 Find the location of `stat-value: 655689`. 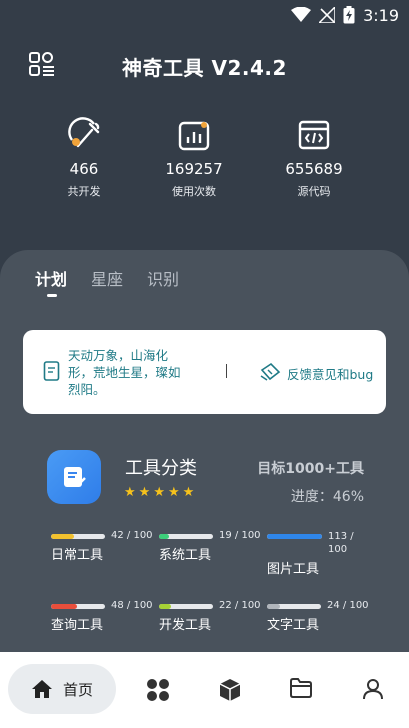

stat-value: 655689 is located at coordinates (314, 169).